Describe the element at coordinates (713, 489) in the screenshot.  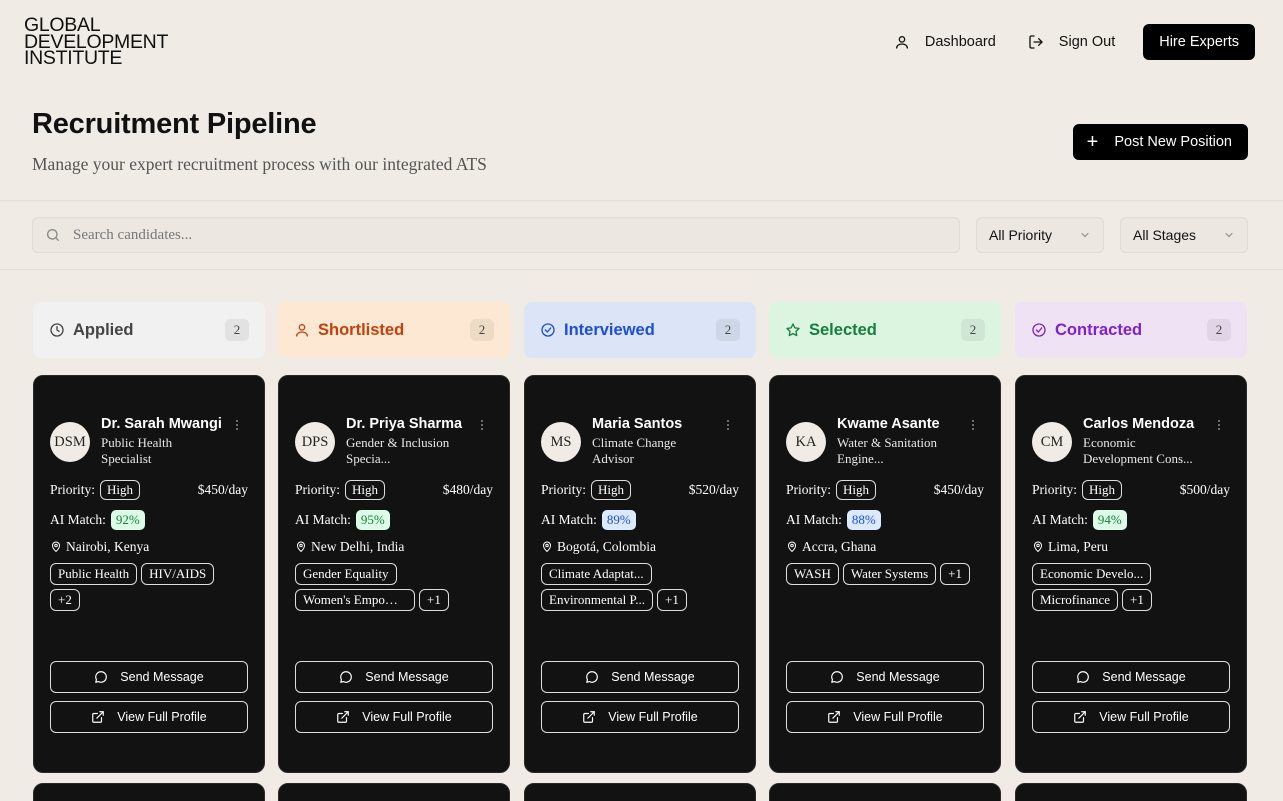
I see `day-rate: $520/day` at that location.